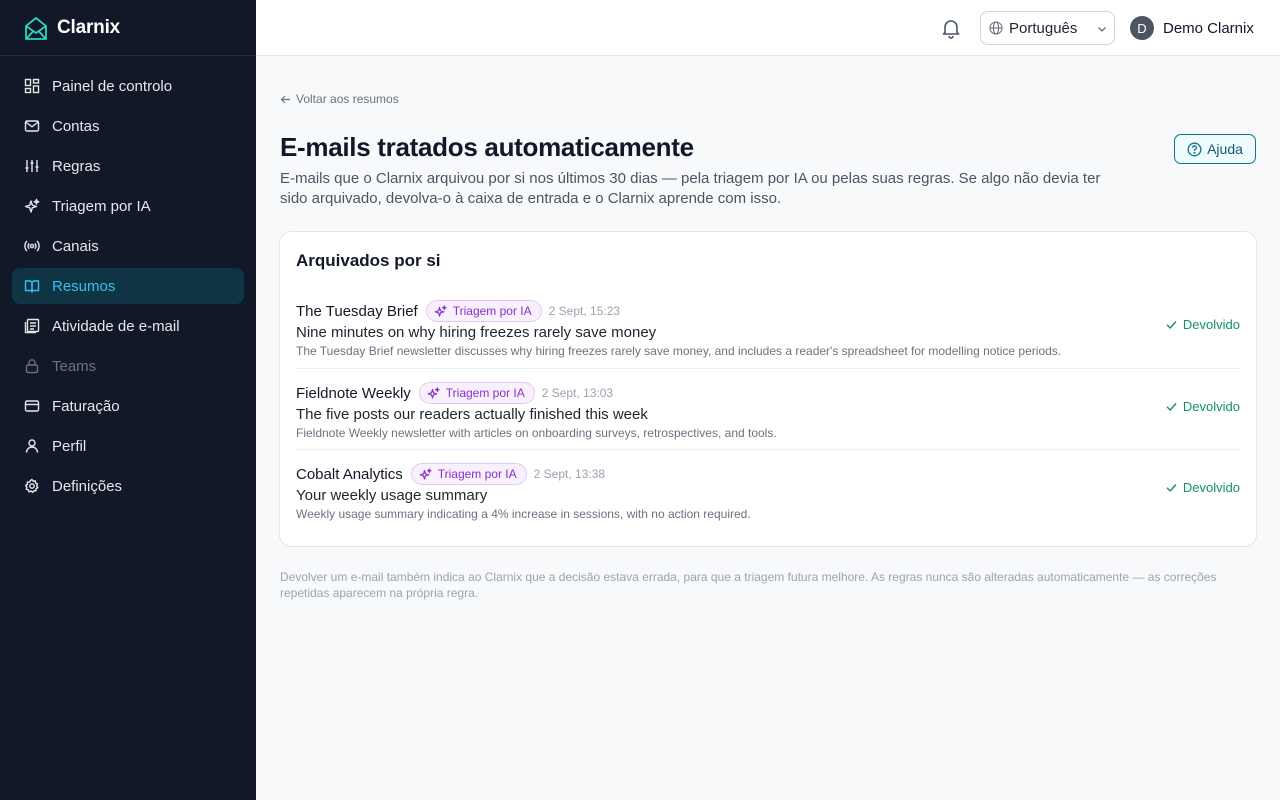 This screenshot has height=800, width=1280. What do you see at coordinates (86, 406) in the screenshot?
I see `sidebar-item-label: Faturação` at bounding box center [86, 406].